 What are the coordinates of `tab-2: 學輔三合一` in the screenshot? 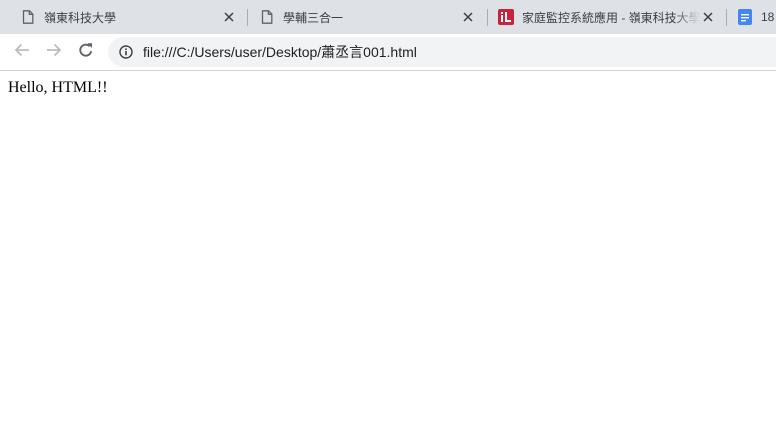 It's located at (369, 17).